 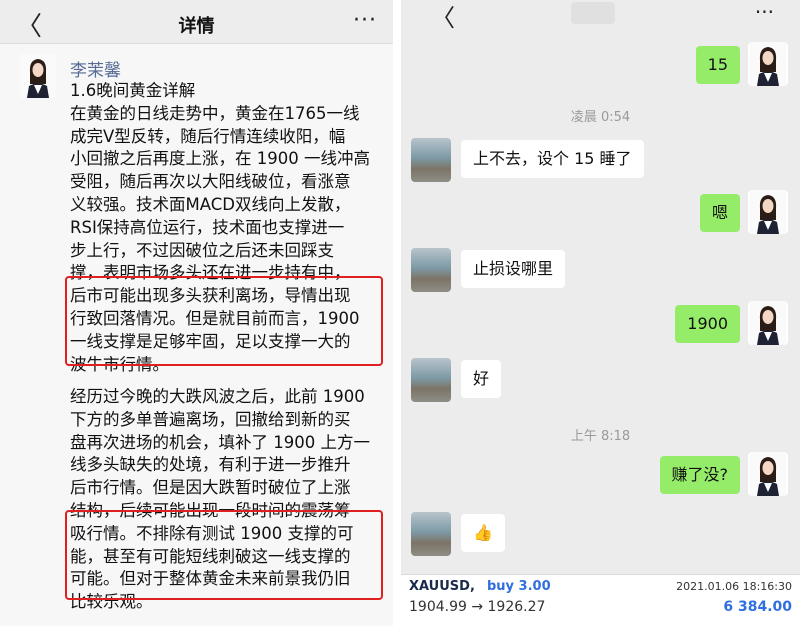 What do you see at coordinates (734, 586) in the screenshot?
I see `trade-datetime: 2021.01.06 18:16:30` at bounding box center [734, 586].